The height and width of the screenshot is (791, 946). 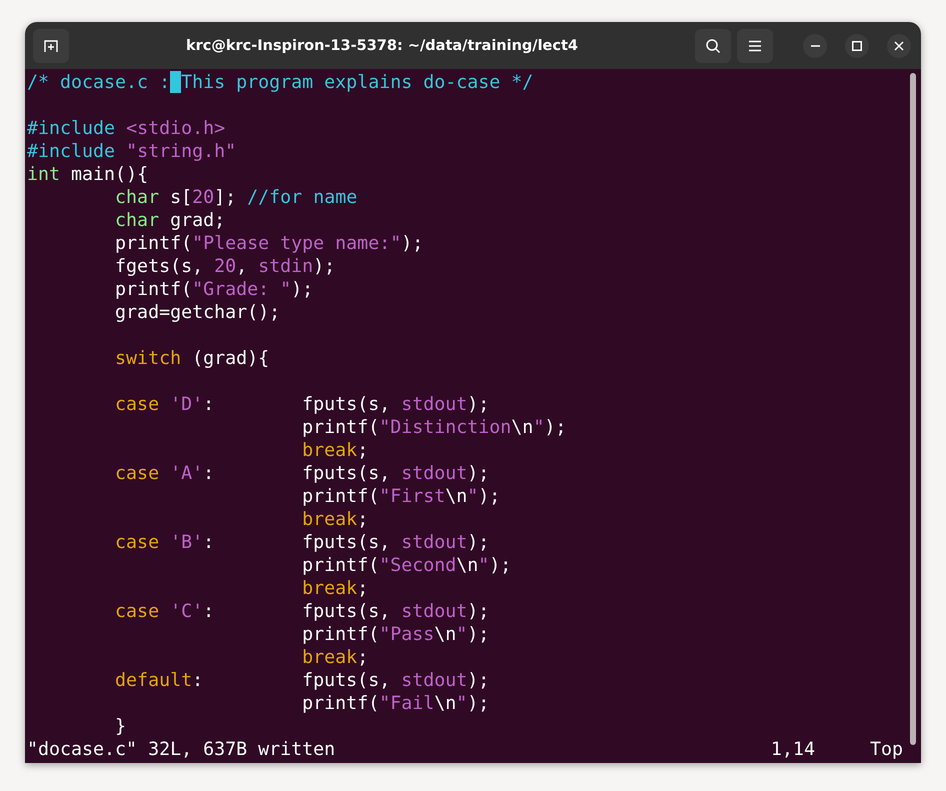 I want to click on maximize-icon, so click(x=857, y=45).